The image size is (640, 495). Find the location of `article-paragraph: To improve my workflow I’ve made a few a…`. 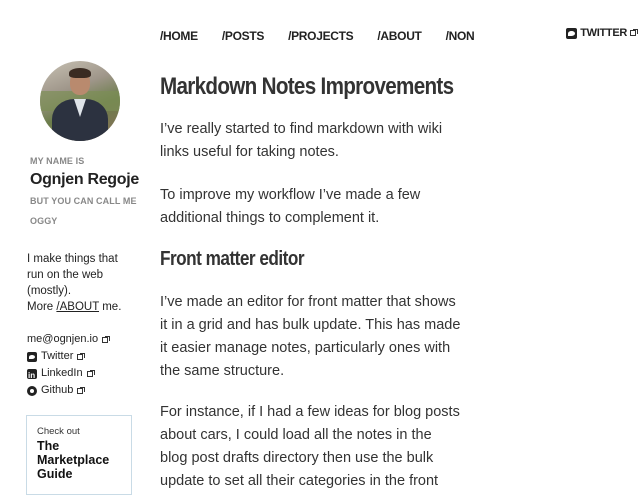

article-paragraph: To improve my workflow I’ve made a few a… is located at coordinates (325, 207).